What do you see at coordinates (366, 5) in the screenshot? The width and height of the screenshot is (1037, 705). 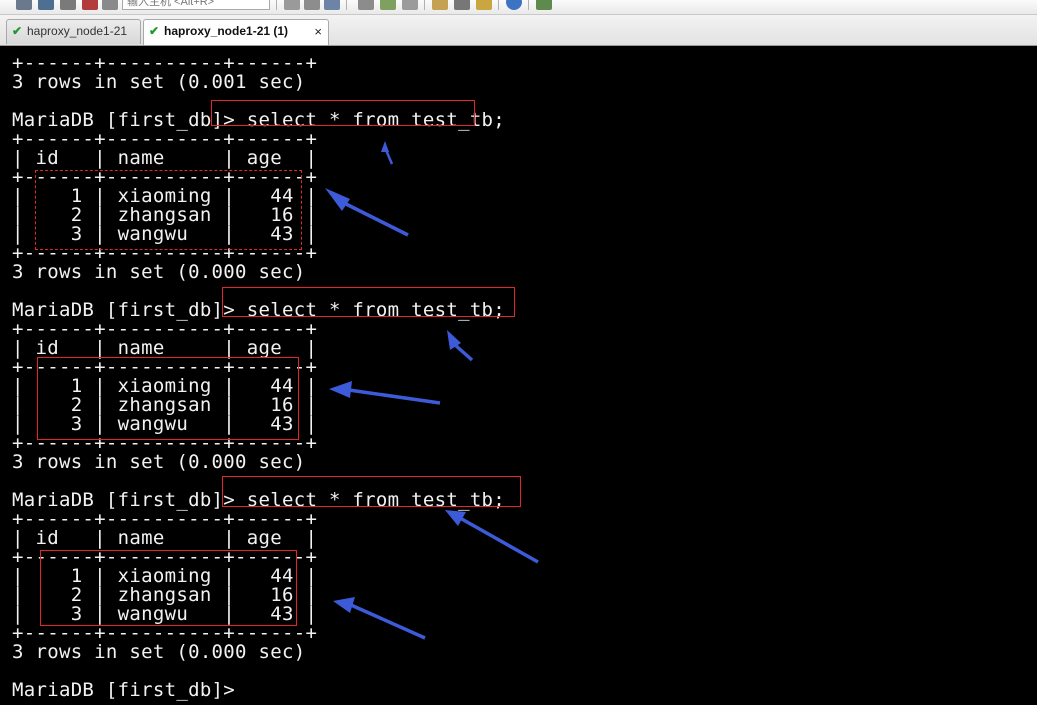 I see `print-icon` at bounding box center [366, 5].